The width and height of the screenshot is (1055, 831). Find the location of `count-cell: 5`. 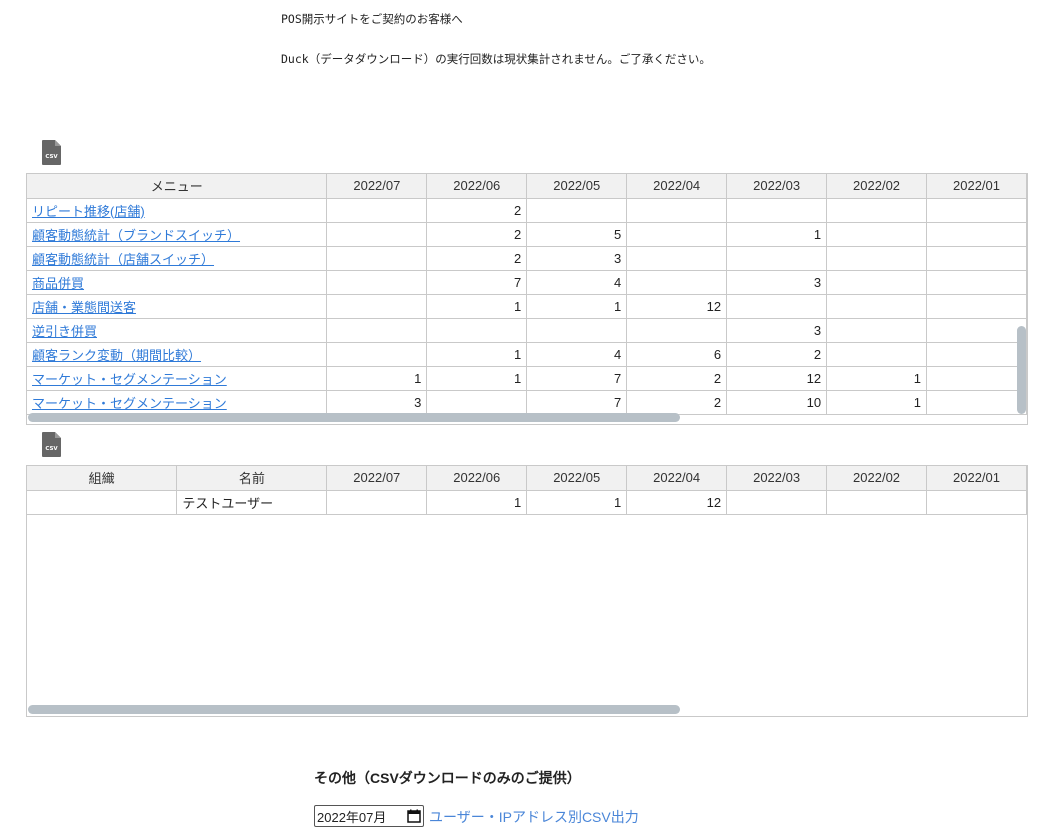

count-cell: 5 is located at coordinates (577, 234).